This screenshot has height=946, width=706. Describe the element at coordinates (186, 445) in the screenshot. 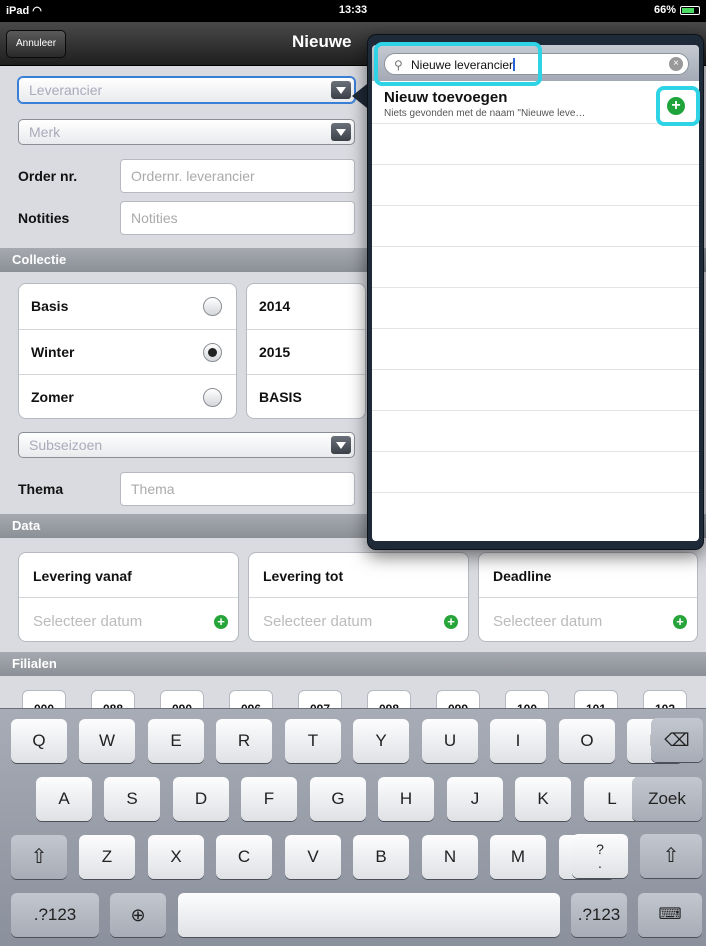

I see `subseason-select: Subseizoen` at that location.